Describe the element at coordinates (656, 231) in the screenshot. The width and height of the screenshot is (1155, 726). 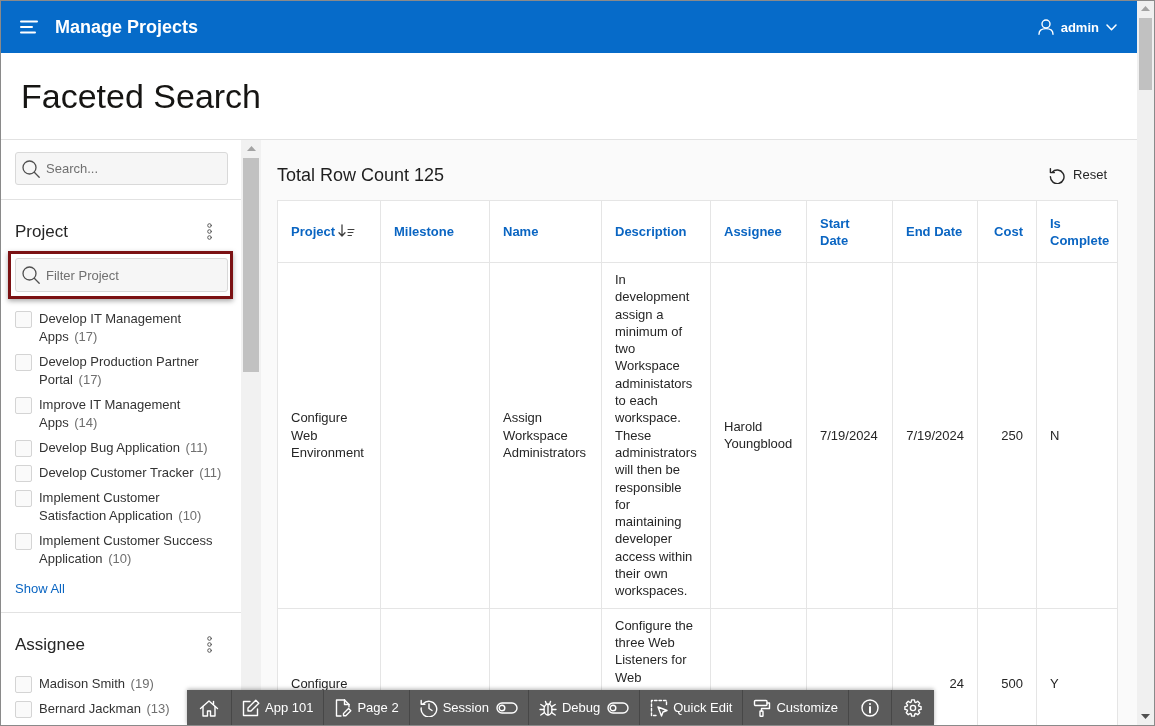
I see `column-header: Description` at that location.